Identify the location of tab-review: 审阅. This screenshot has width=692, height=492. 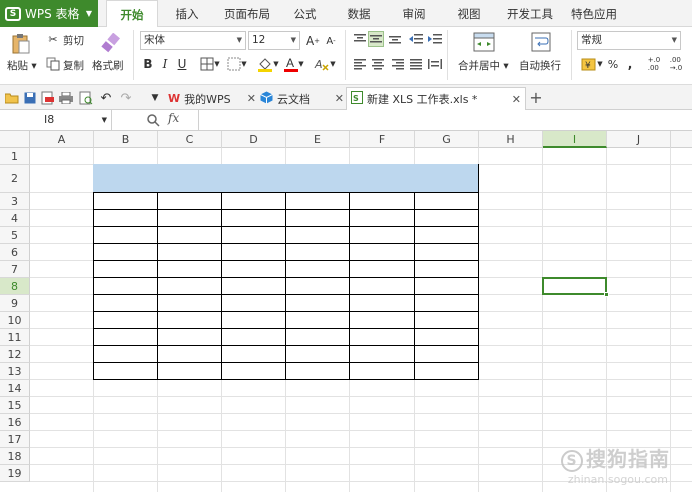
(414, 13).